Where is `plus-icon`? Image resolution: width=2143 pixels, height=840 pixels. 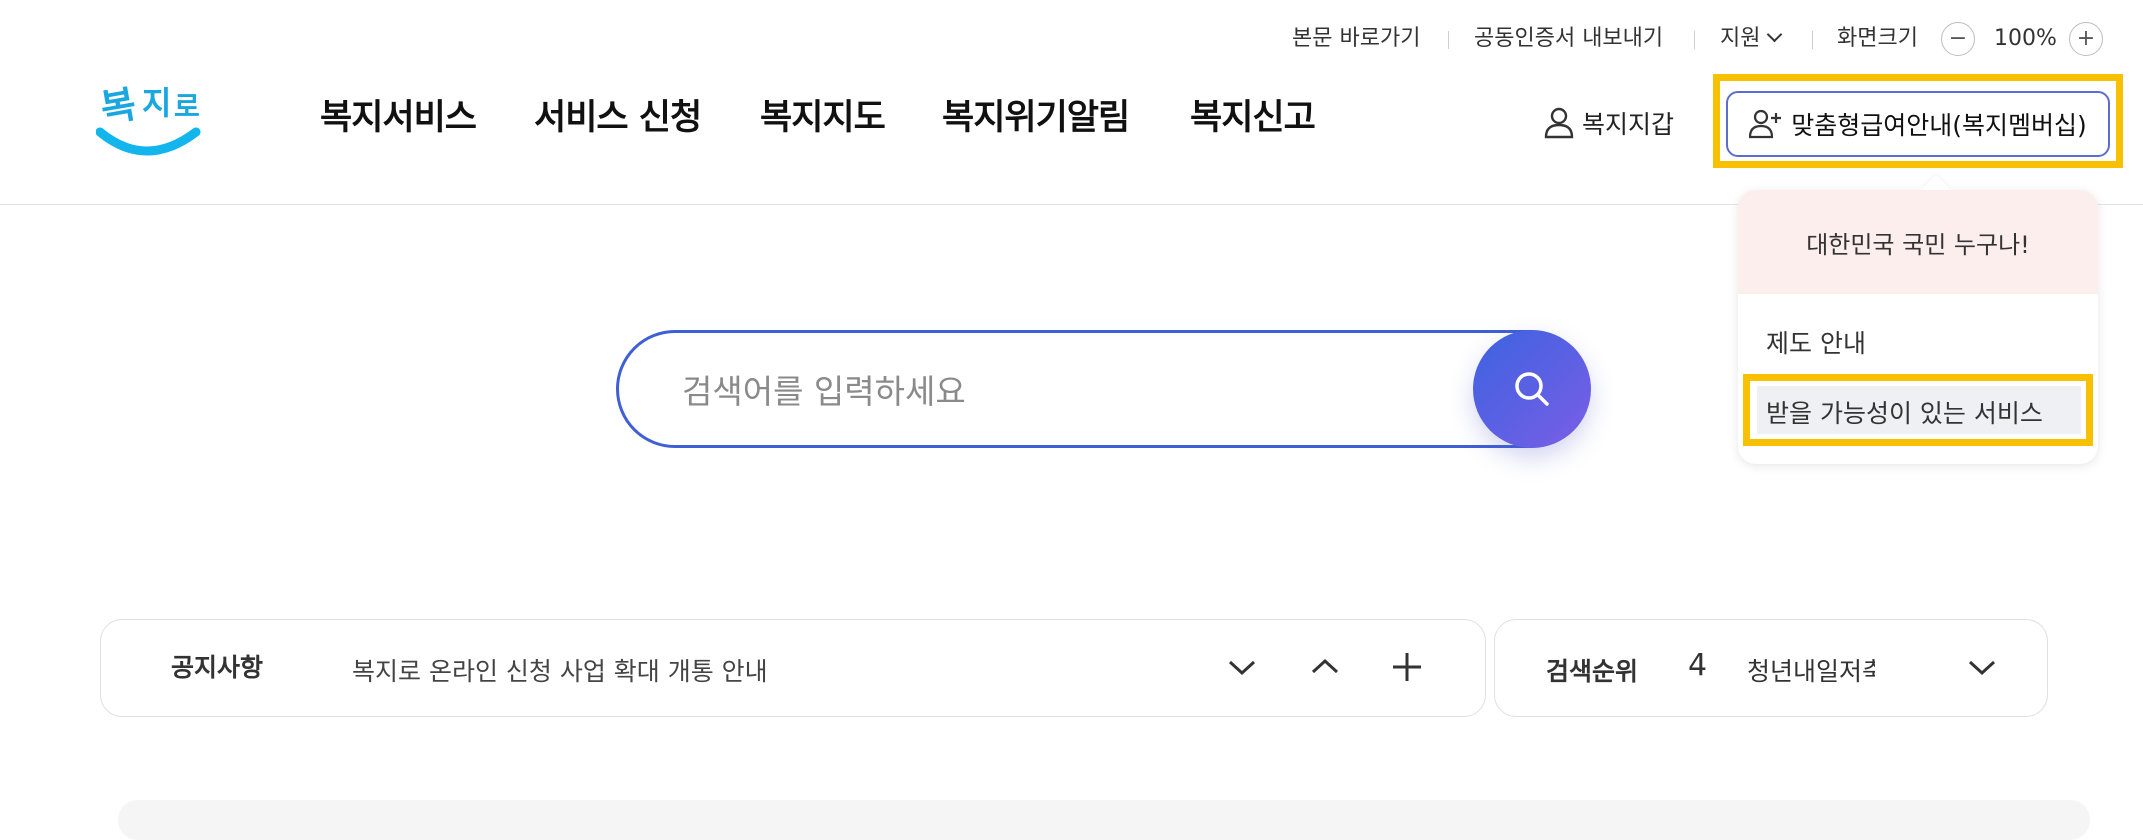 plus-icon is located at coordinates (1407, 667).